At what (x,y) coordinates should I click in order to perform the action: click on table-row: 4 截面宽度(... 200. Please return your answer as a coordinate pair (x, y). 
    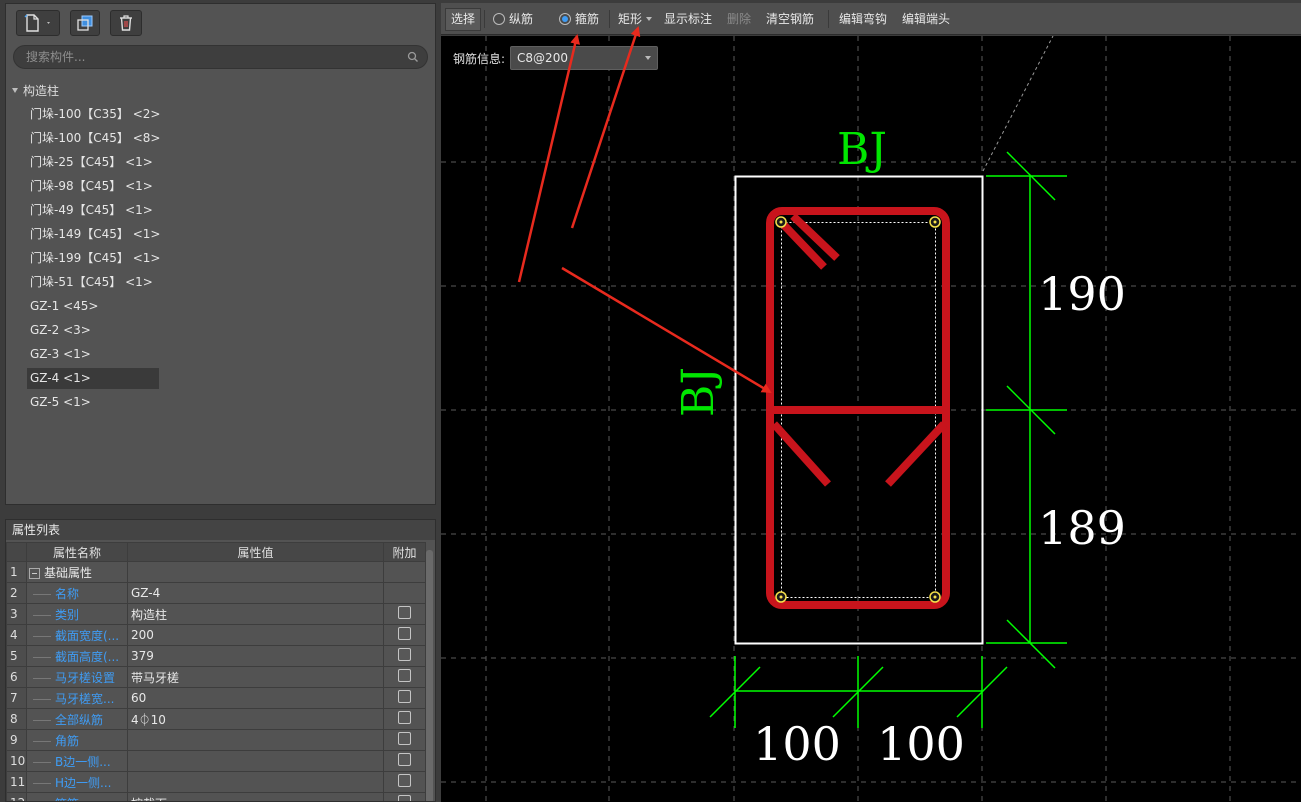
    Looking at the image, I should click on (216, 635).